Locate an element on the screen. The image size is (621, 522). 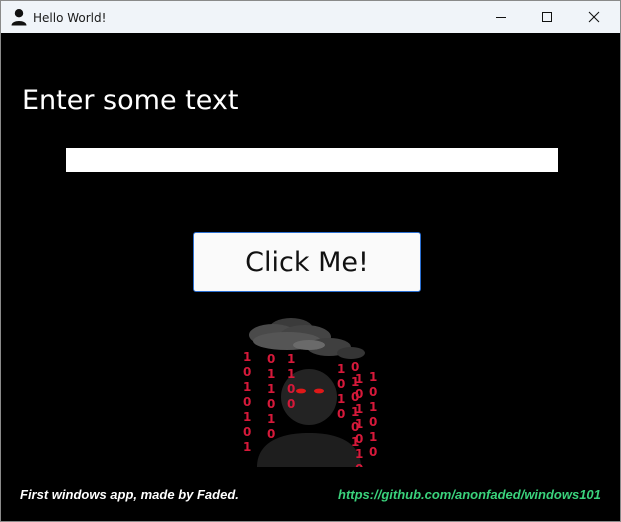
maximize-icon is located at coordinates (547, 17).